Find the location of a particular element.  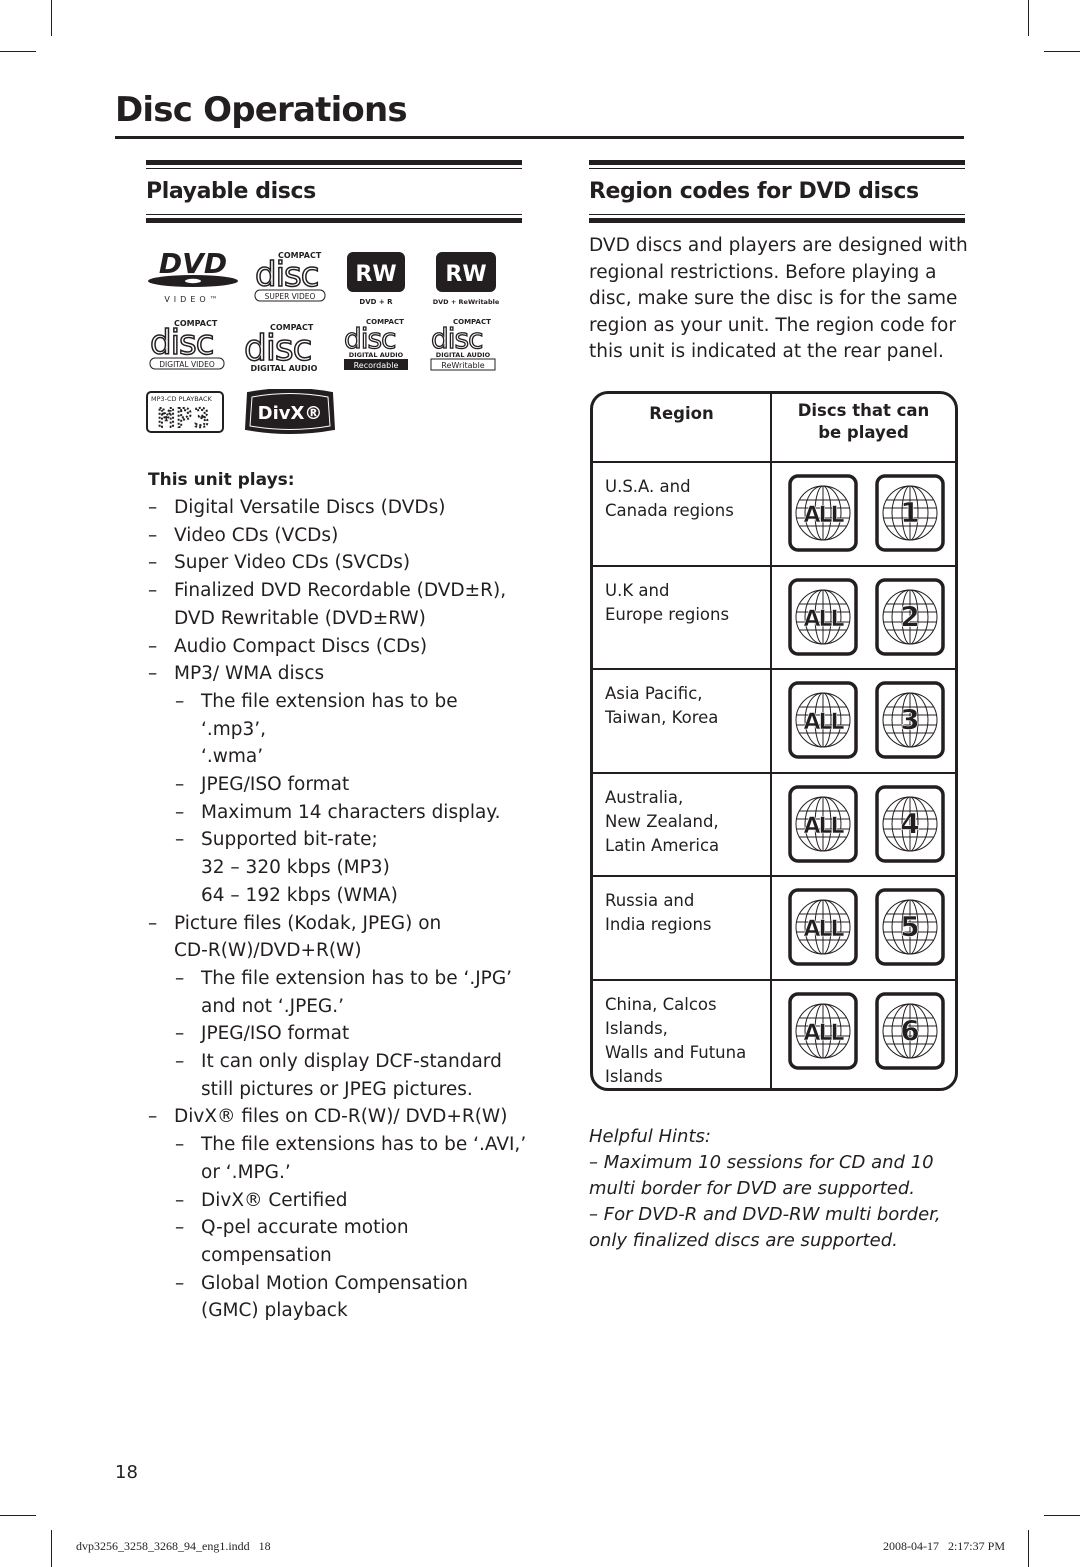

list-item: – Finalized DVD Recordable (DVD±R), is located at coordinates (338, 591).